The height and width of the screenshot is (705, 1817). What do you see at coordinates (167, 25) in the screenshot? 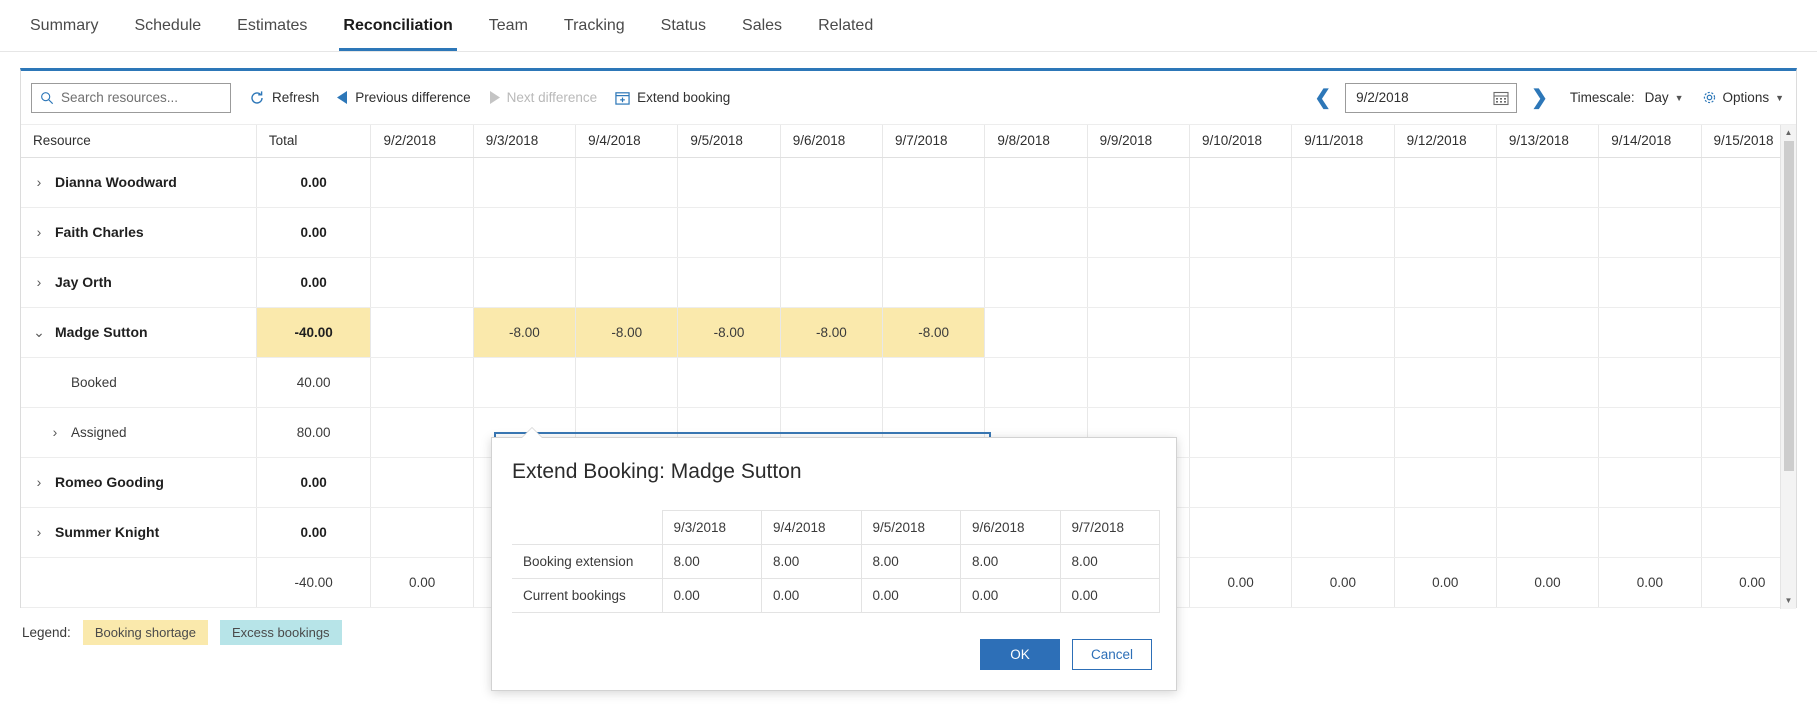
I see `tab-schedule: Schedule` at bounding box center [167, 25].